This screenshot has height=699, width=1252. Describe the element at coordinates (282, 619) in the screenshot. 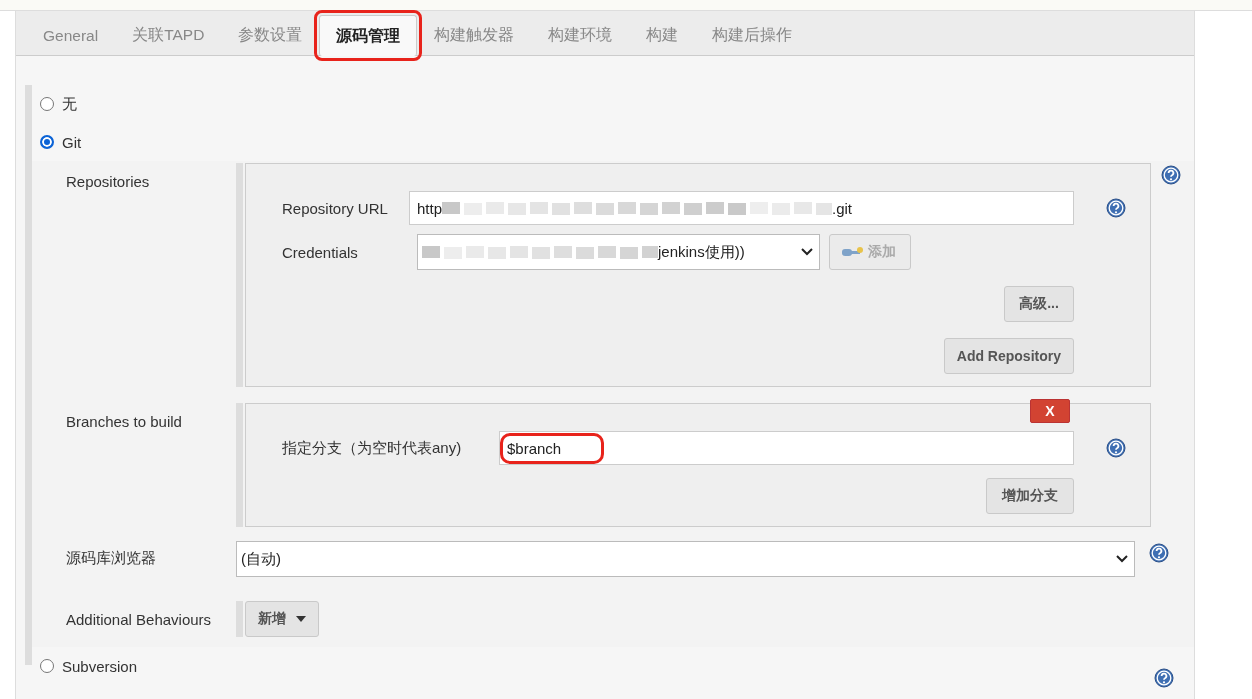

I see `add-behaviour-button: 新增` at that location.